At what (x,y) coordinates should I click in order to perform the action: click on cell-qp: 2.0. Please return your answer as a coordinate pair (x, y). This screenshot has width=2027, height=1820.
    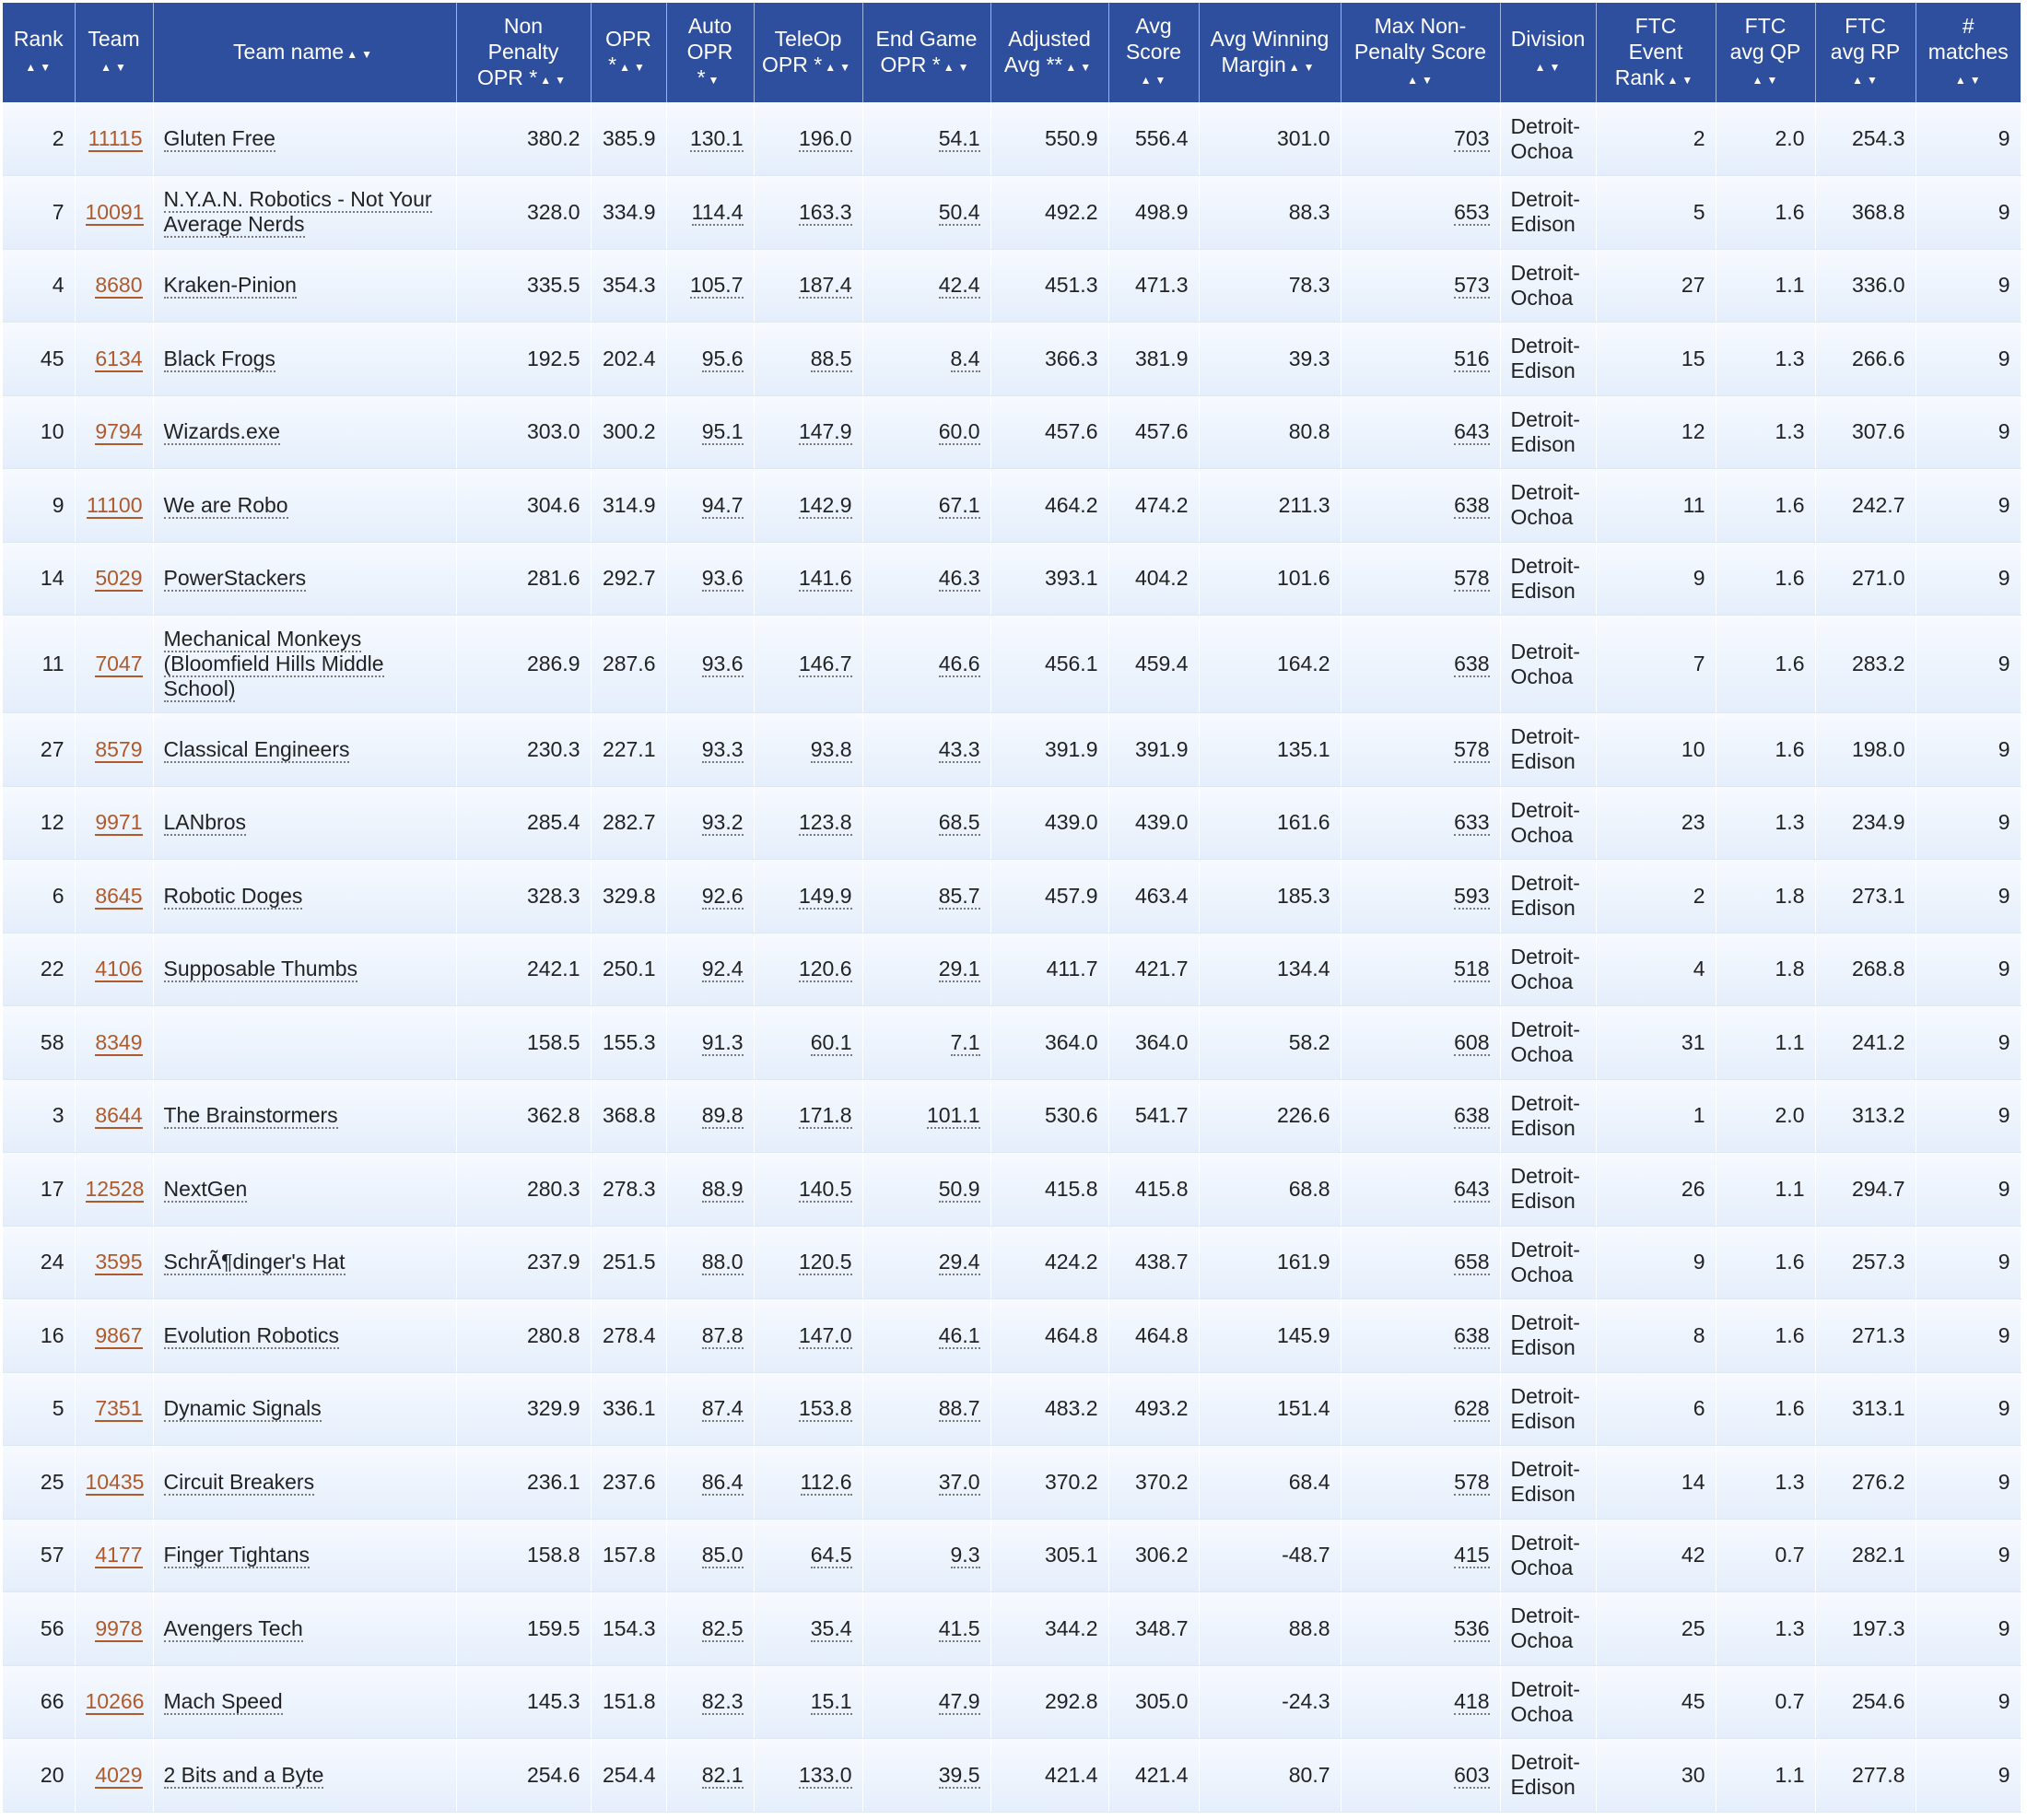
    Looking at the image, I should click on (1766, 1116).